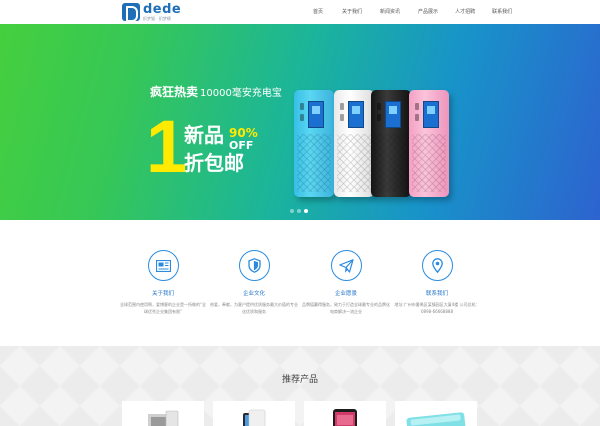  Describe the element at coordinates (465, 12) in the screenshot. I see `nav-jobs: 人才招聘` at that location.